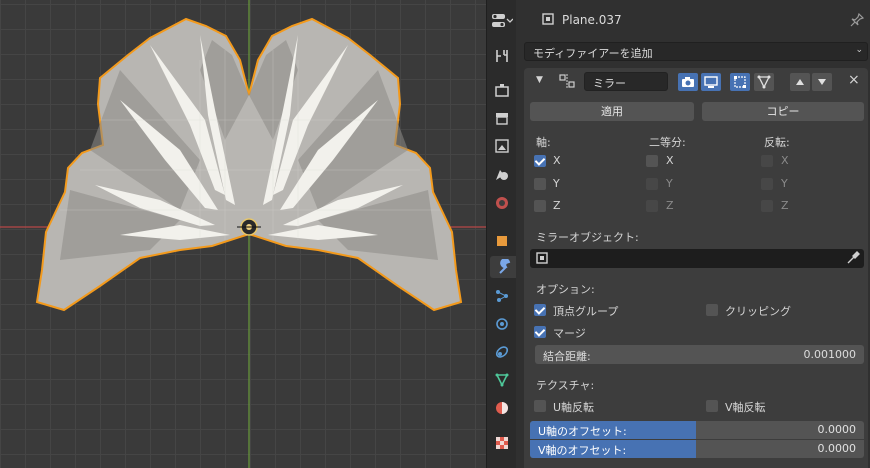  I want to click on editor-type-icon, so click(502, 21).